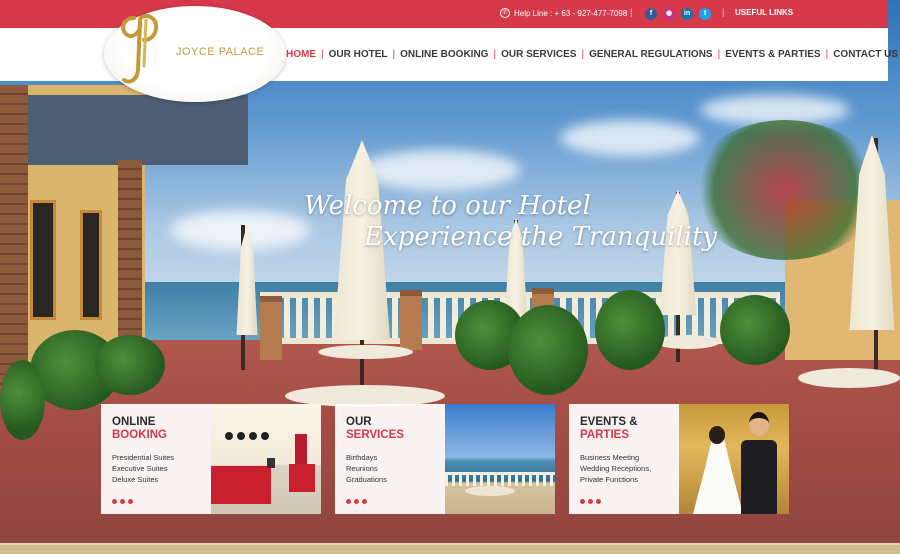  I want to click on logo-icon, so click(140, 48).